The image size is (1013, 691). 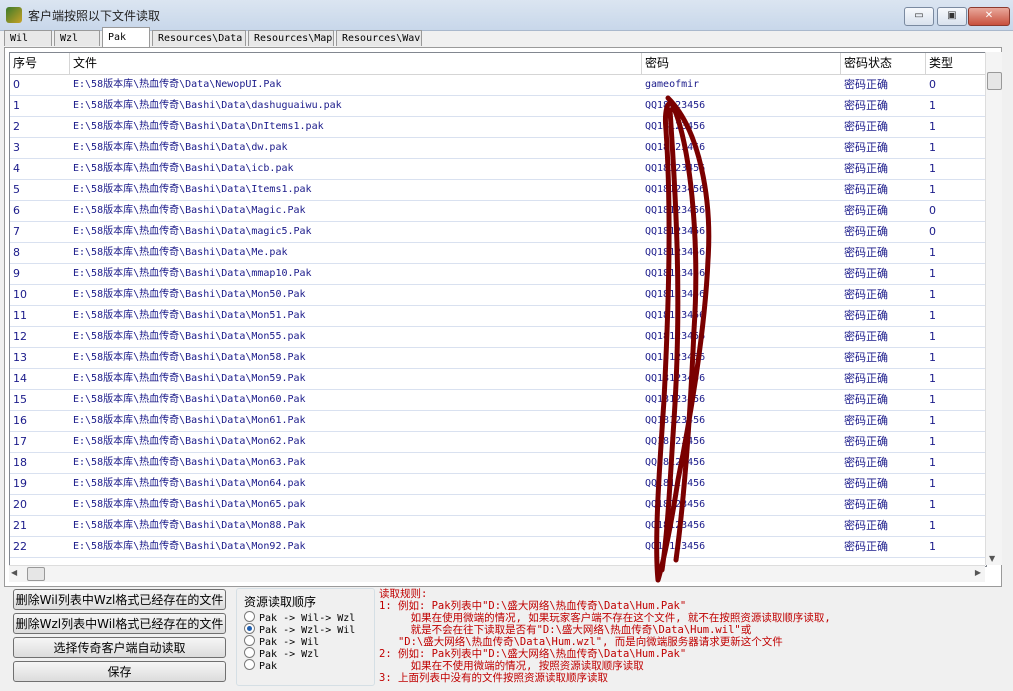 I want to click on radio-pak-wil: Pak -> Wil, so click(x=281, y=641).